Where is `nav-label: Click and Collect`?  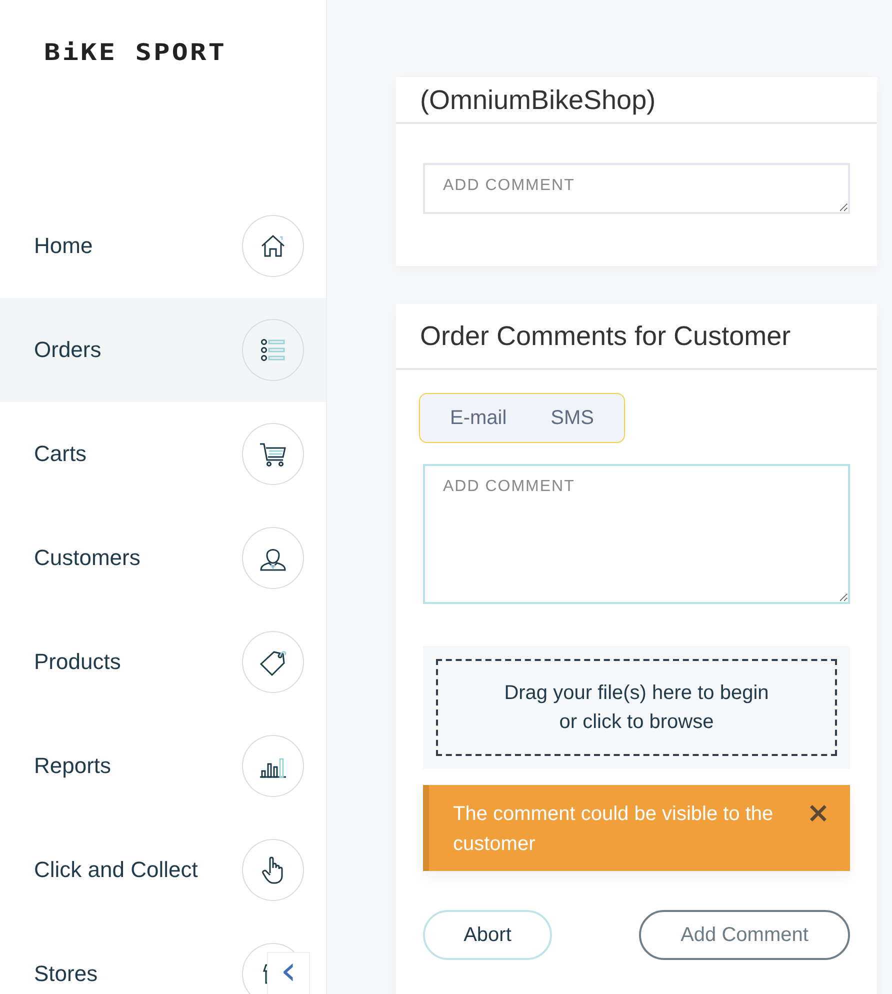
nav-label: Click and Collect is located at coordinates (116, 870).